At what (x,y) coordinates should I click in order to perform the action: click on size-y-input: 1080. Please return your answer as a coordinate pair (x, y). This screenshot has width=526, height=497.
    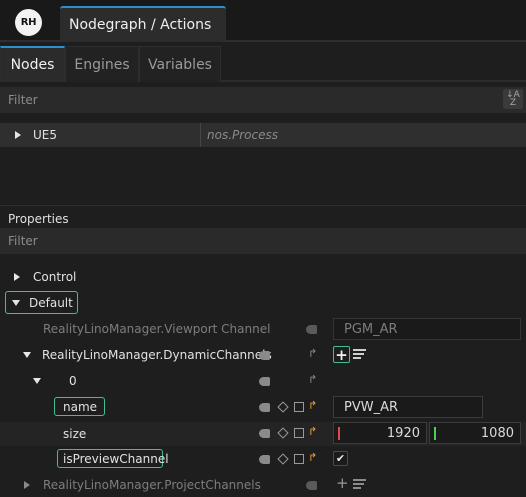
    Looking at the image, I should click on (475, 433).